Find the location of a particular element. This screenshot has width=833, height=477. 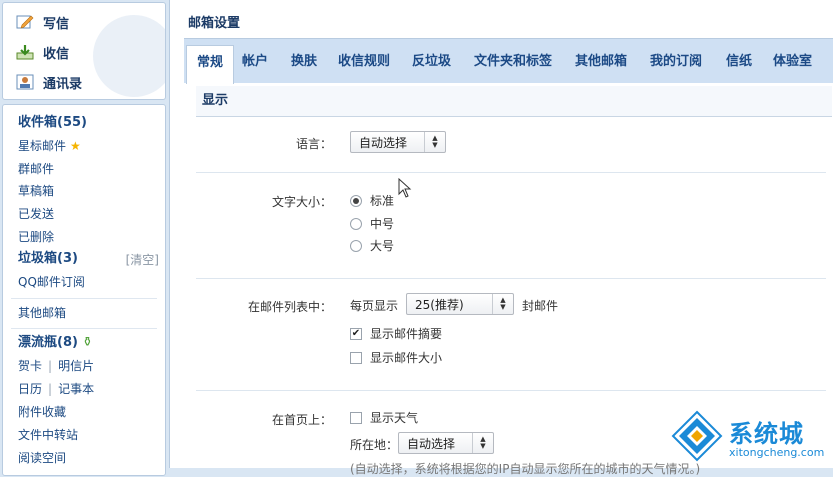

show-summary-label: 显示邮件摘要 is located at coordinates (406, 334).